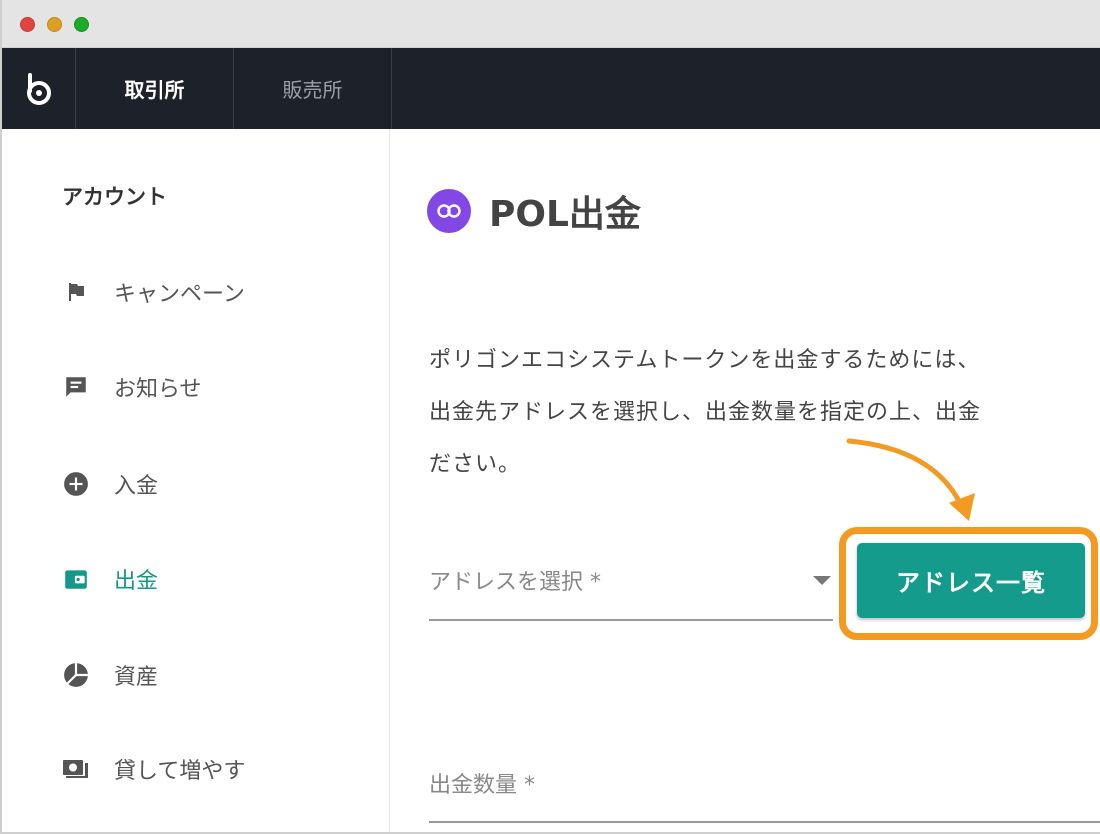  What do you see at coordinates (971, 580) in the screenshot?
I see `address-list-button: アドレス一覧` at bounding box center [971, 580].